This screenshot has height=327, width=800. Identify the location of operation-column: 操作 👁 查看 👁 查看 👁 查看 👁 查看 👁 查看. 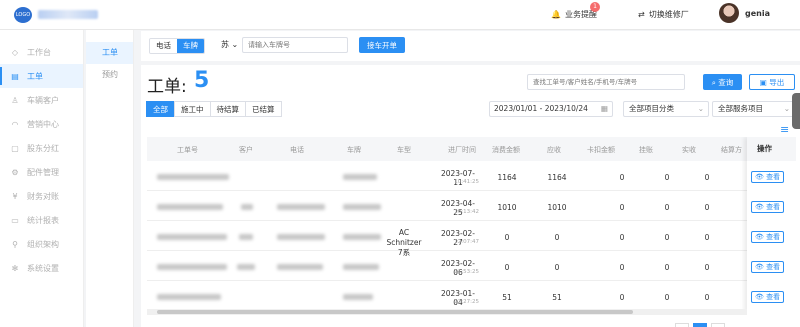
(771, 225).